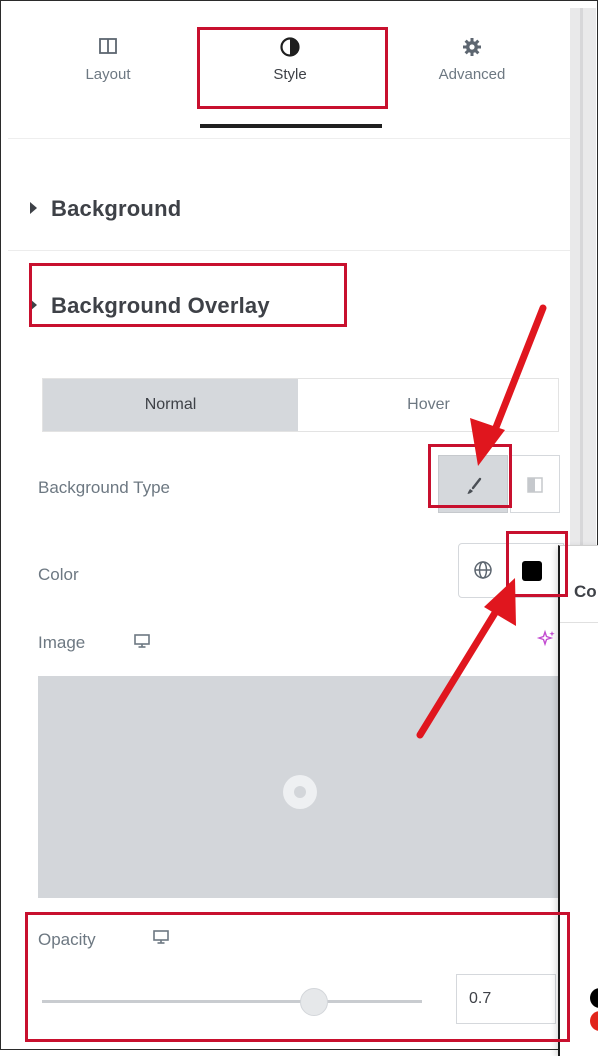  What do you see at coordinates (518, 371) in the screenshot?
I see `arrow-to-background-type` at bounding box center [518, 371].